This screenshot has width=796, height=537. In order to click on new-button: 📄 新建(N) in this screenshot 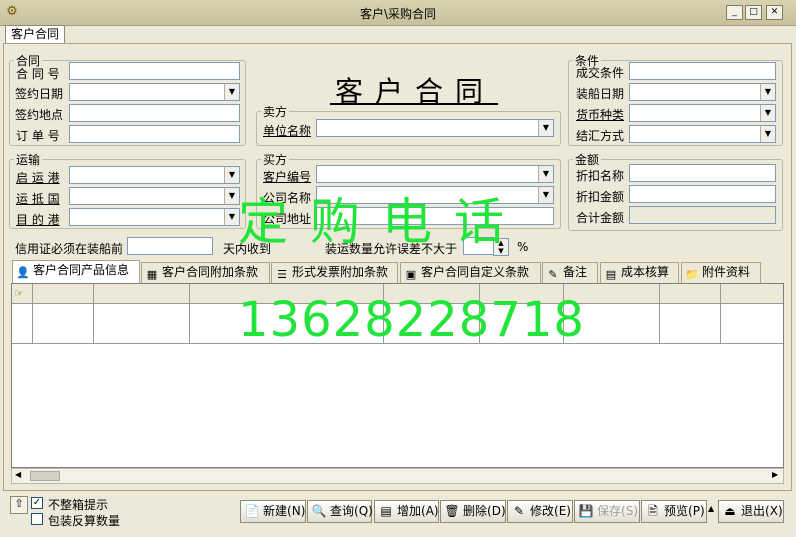, I will do `click(273, 511)`.